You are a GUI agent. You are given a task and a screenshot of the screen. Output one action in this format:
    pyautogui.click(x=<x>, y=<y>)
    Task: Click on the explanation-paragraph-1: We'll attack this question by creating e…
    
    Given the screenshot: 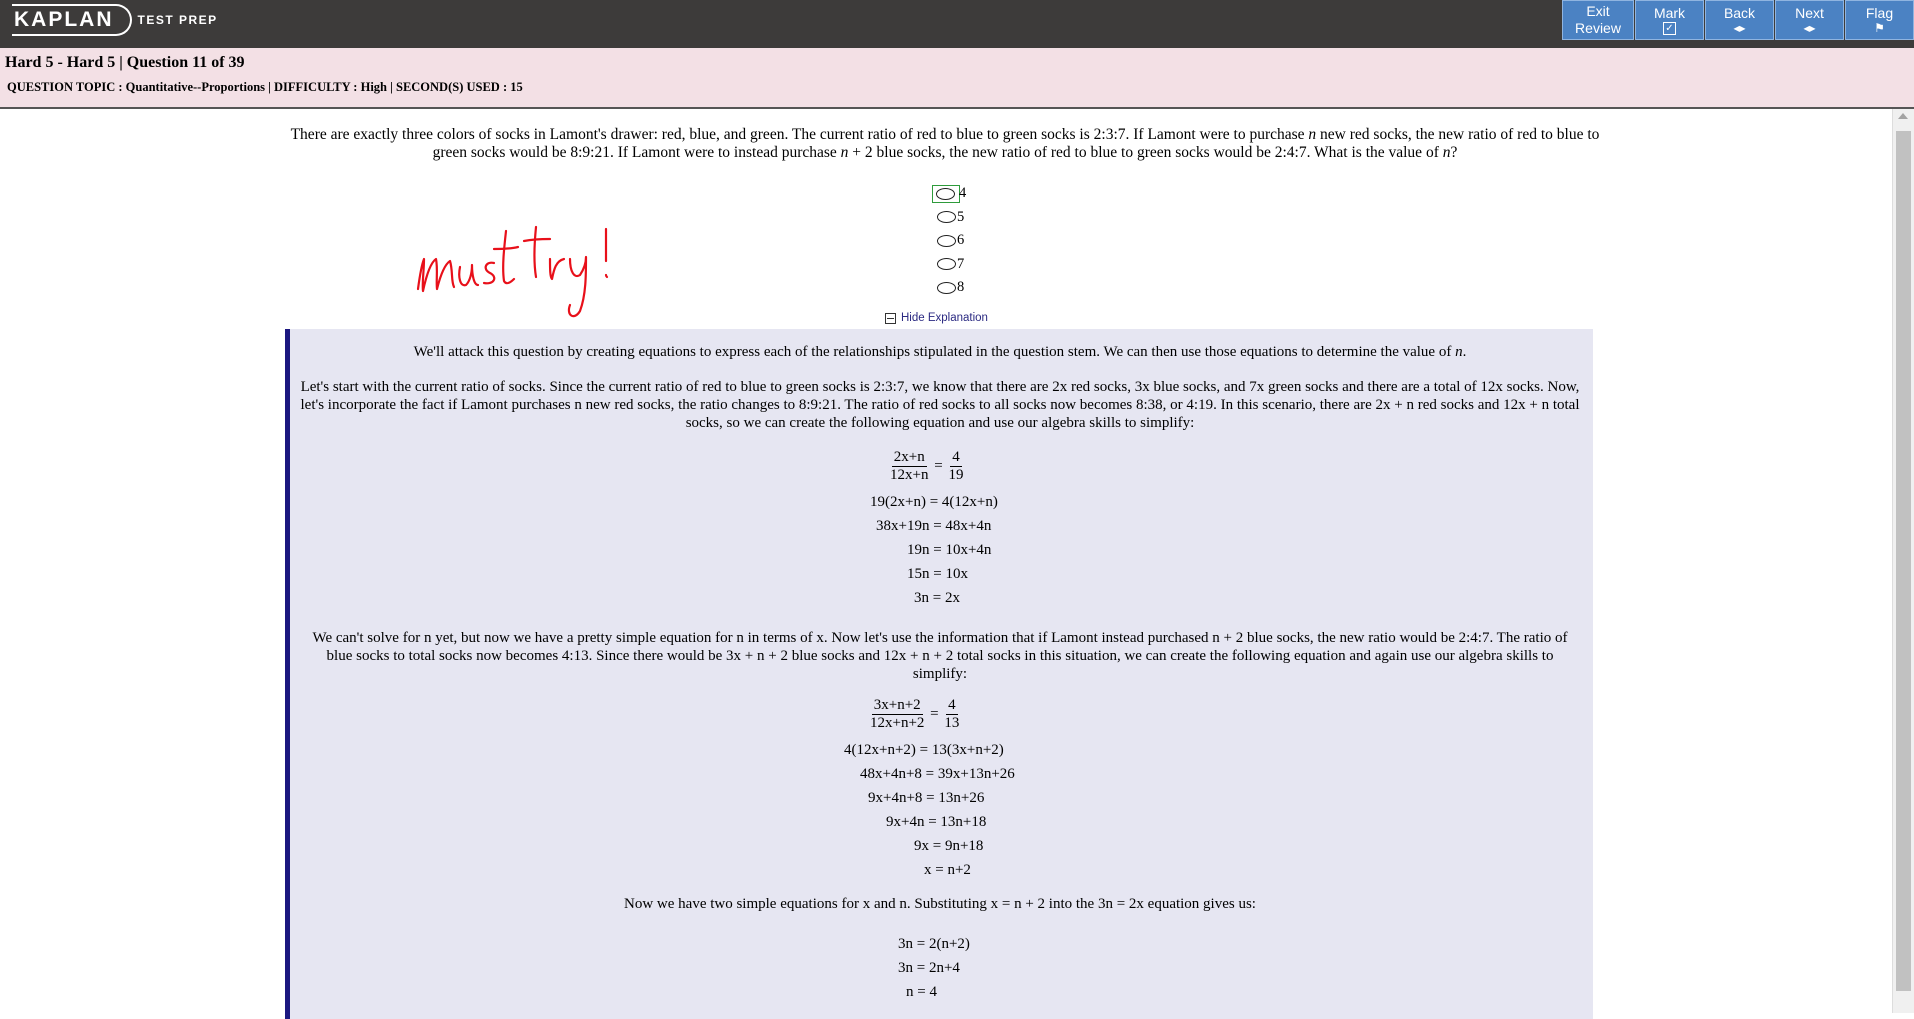 What is the action you would take?
    pyautogui.click(x=940, y=352)
    